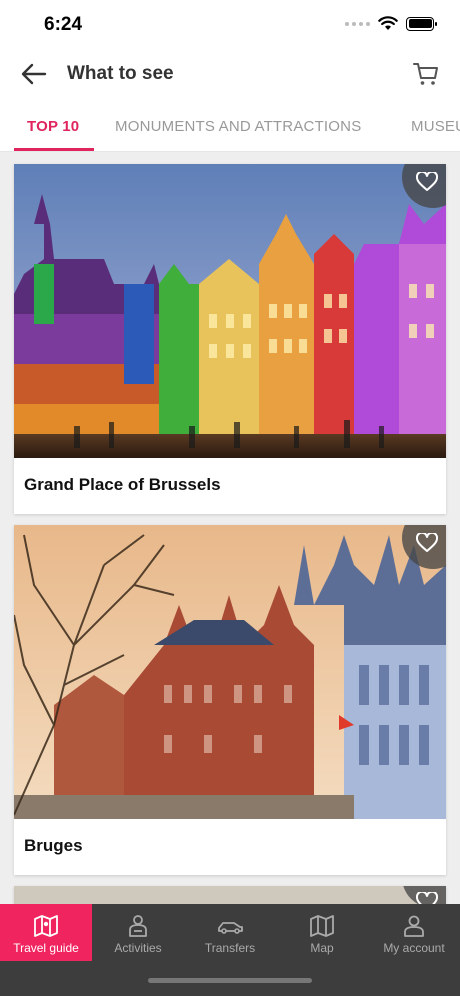 The height and width of the screenshot is (996, 460). What do you see at coordinates (322, 948) in the screenshot?
I see `tab-label: Map` at bounding box center [322, 948].